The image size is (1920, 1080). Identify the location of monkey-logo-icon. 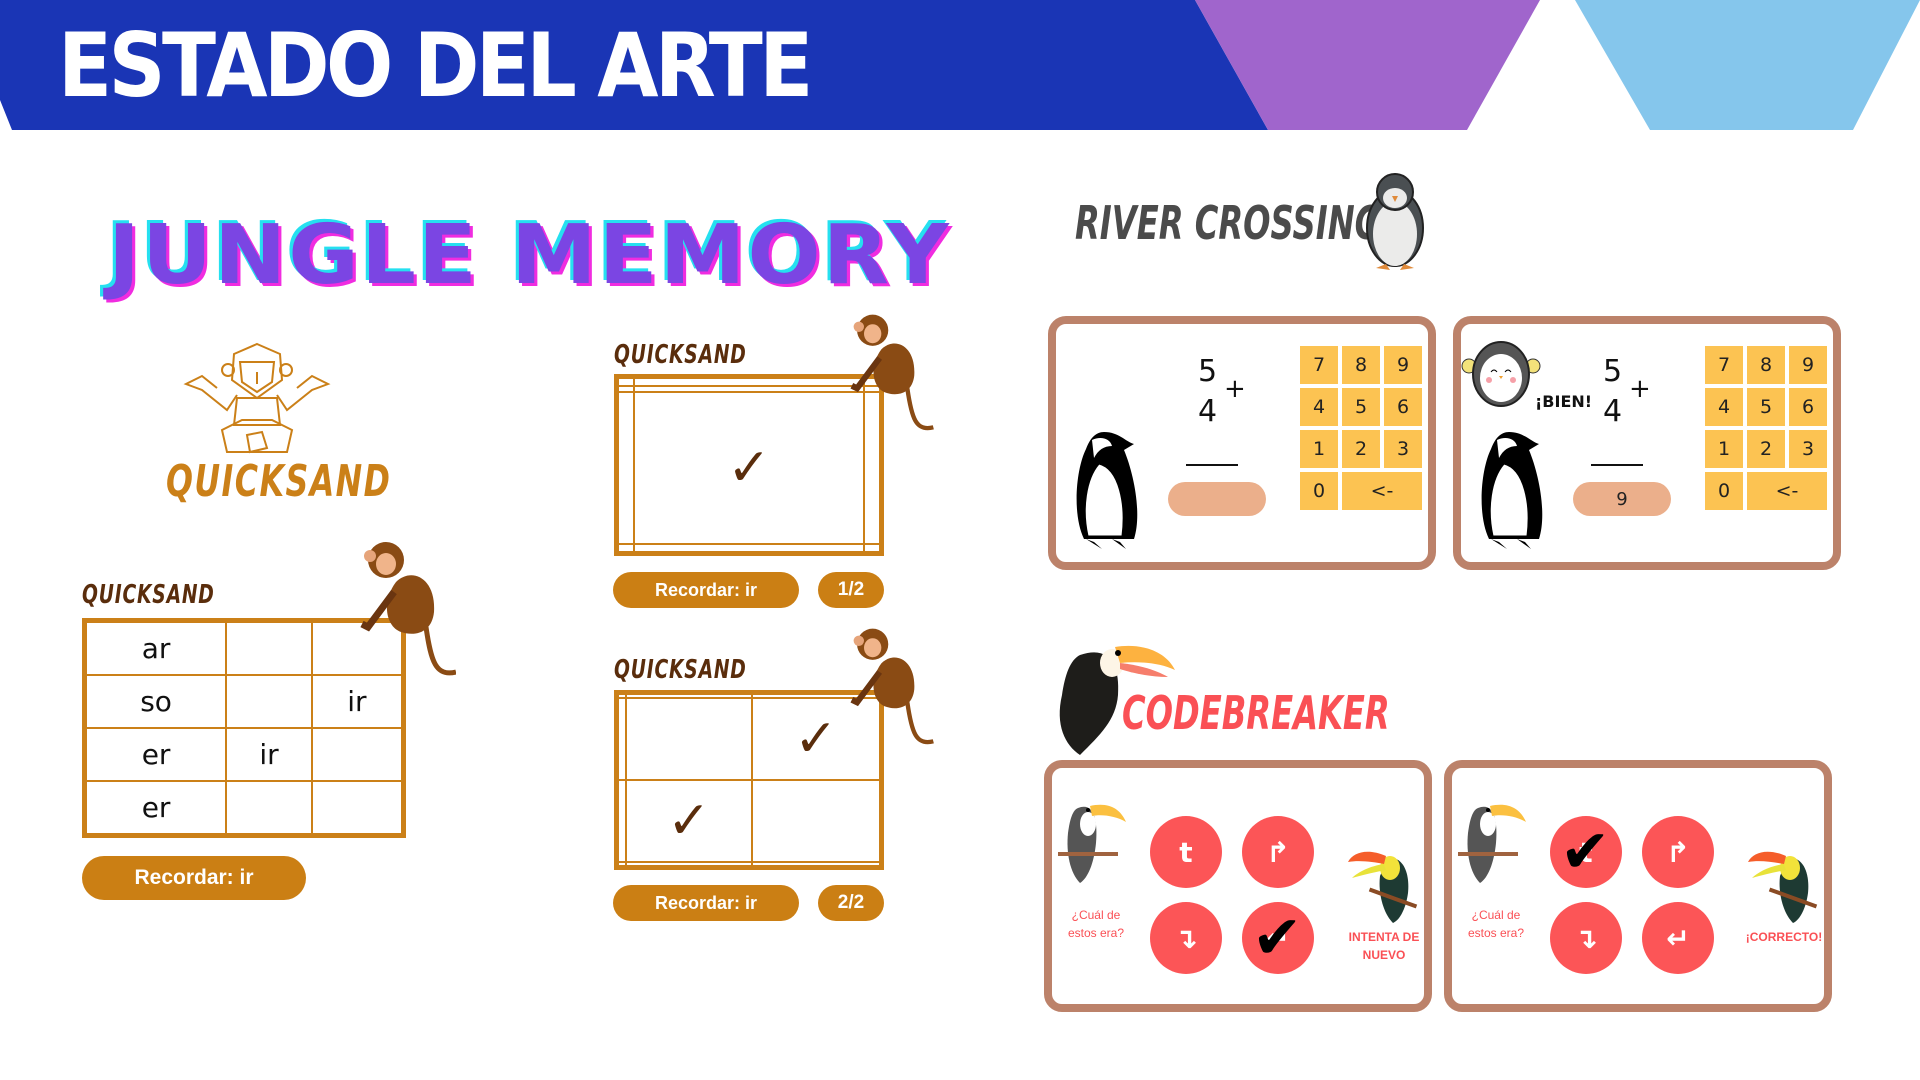
(257, 398).